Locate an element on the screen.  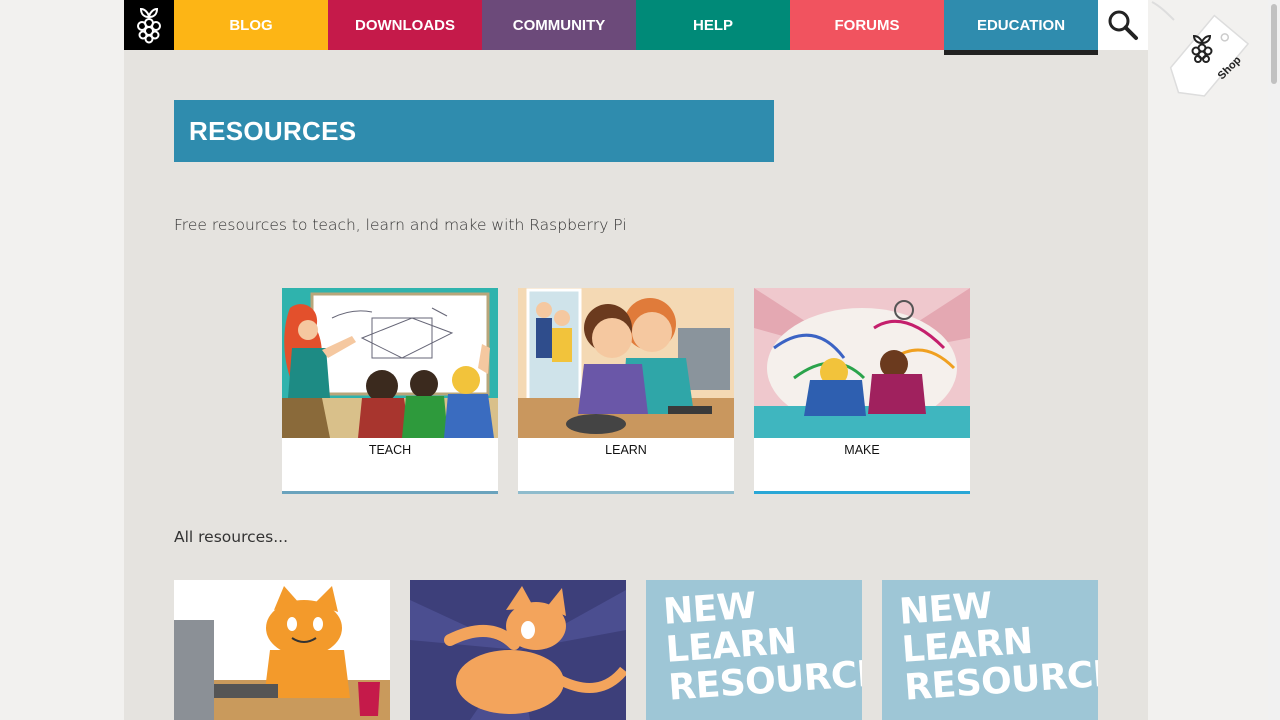
resource-tile-scratch-cat is located at coordinates (518, 650).